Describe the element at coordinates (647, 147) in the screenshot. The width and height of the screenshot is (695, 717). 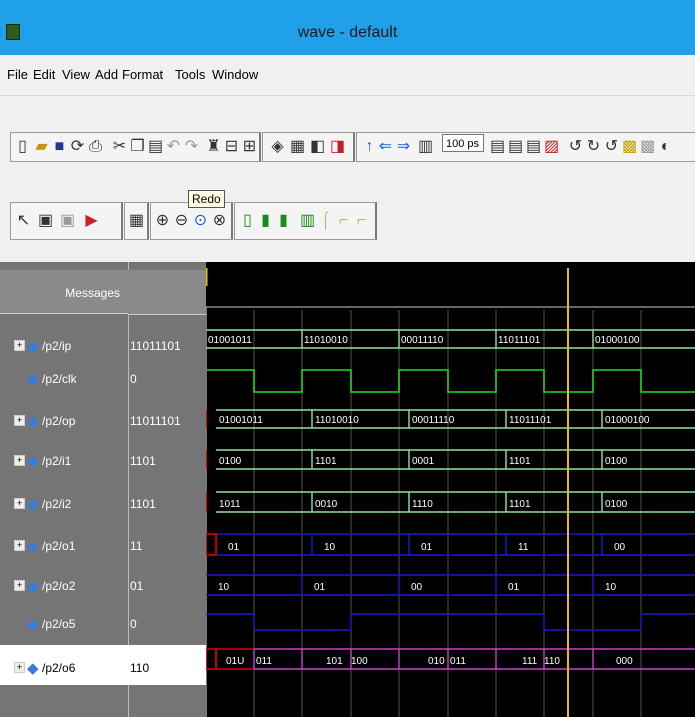
I see `coverage-icon: ▩` at that location.